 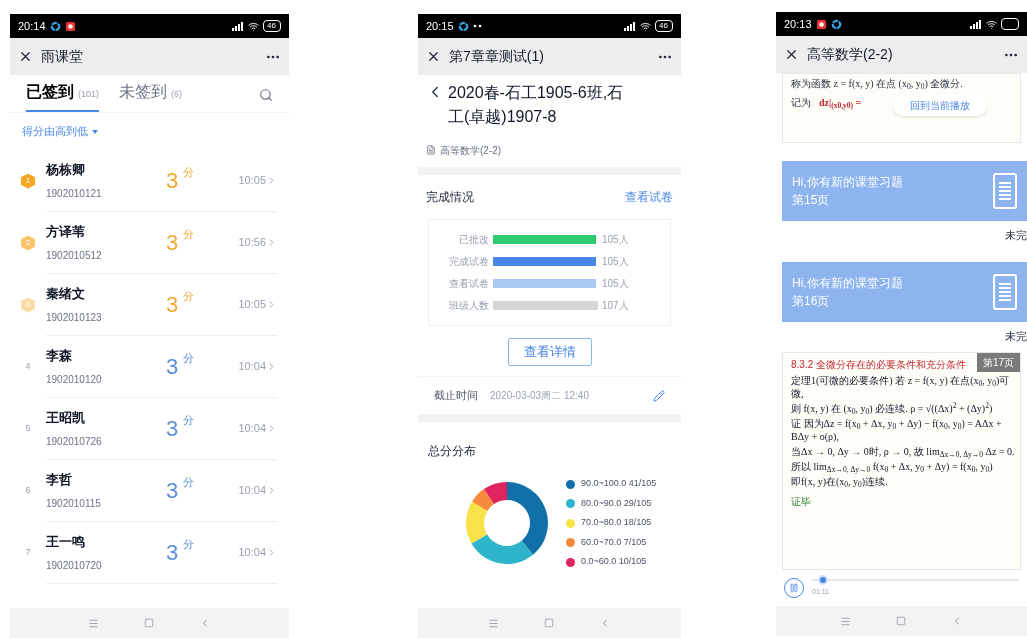 I want to click on student-id: 1902010512, so click(x=74, y=255).